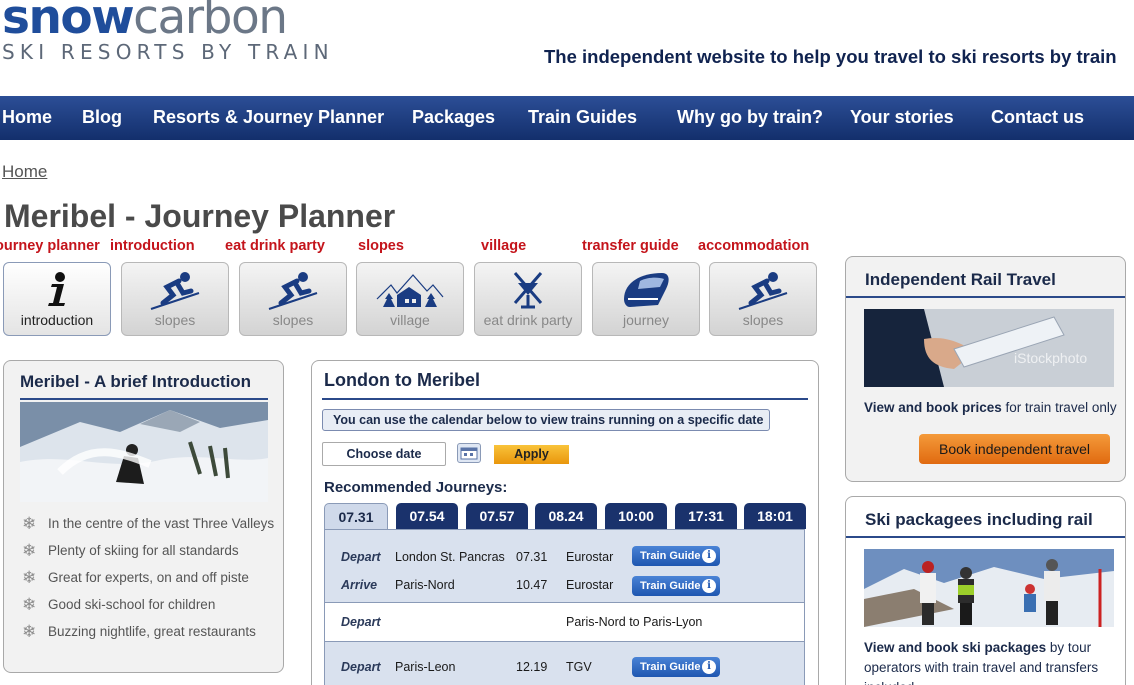  What do you see at coordinates (753, 246) in the screenshot?
I see `section-label-accommodation: accommodation` at bounding box center [753, 246].